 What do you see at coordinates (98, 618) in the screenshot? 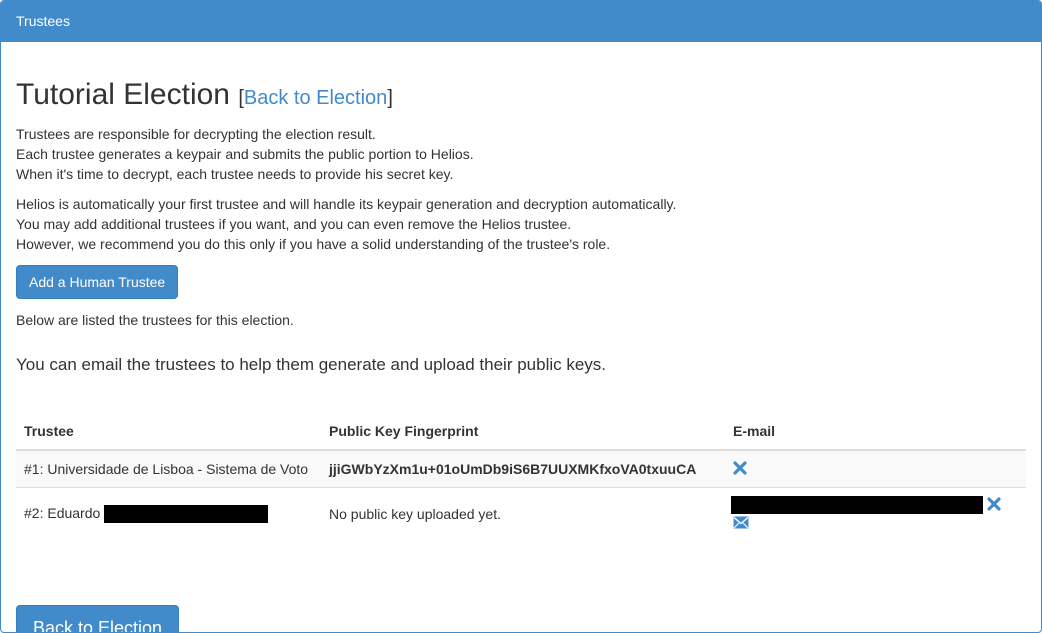
I see `back-to-election-button: Back to Election` at bounding box center [98, 618].